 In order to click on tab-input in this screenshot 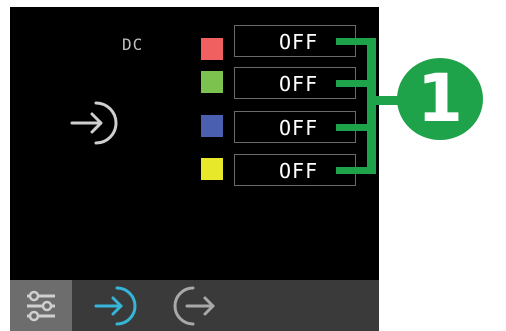, I will do `click(117, 305)`.